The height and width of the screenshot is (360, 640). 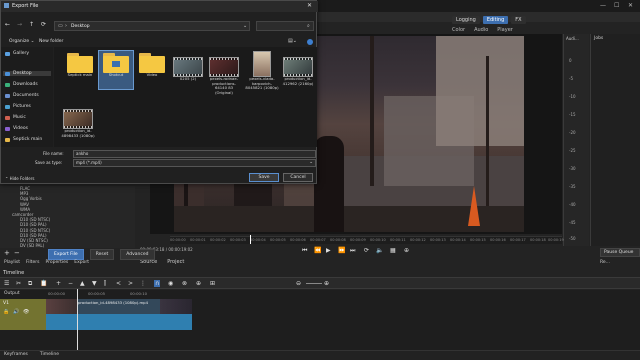 I want to click on zoom-out-icon: ⊖, so click(x=298, y=283).